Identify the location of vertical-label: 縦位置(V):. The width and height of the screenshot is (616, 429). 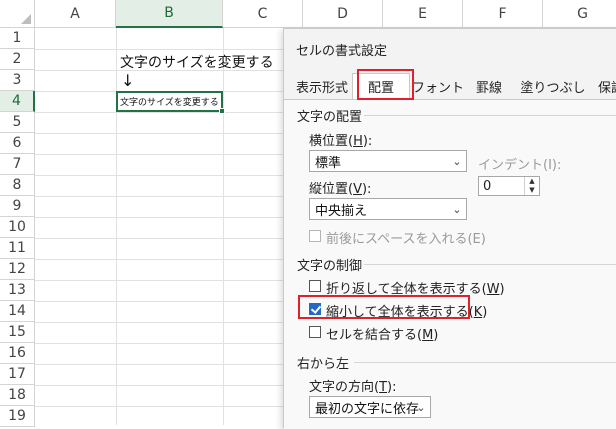
(340, 189).